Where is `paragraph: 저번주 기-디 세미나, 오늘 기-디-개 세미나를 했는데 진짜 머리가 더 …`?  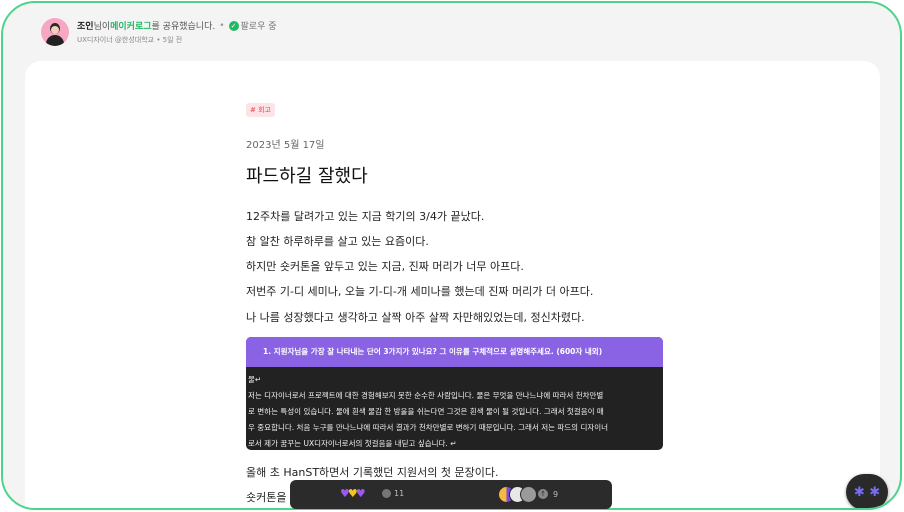
paragraph: 저번주 기-디 세미나, 오늘 기-디-개 세미나를 했는데 진짜 머리가 더 … is located at coordinates (420, 291).